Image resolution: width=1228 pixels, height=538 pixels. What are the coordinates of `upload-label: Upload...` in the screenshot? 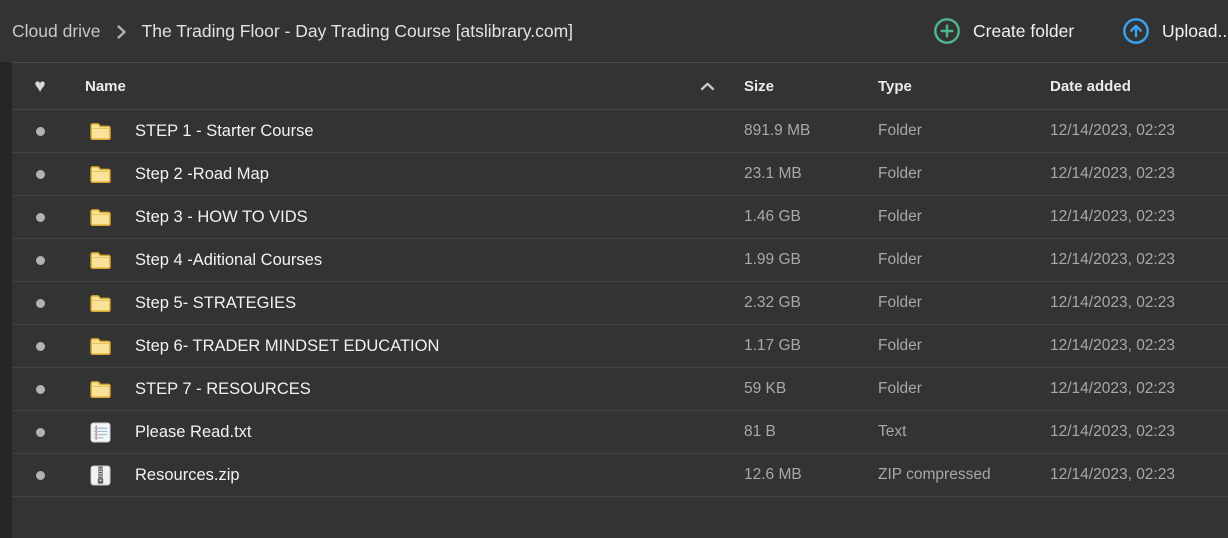 It's located at (1195, 30).